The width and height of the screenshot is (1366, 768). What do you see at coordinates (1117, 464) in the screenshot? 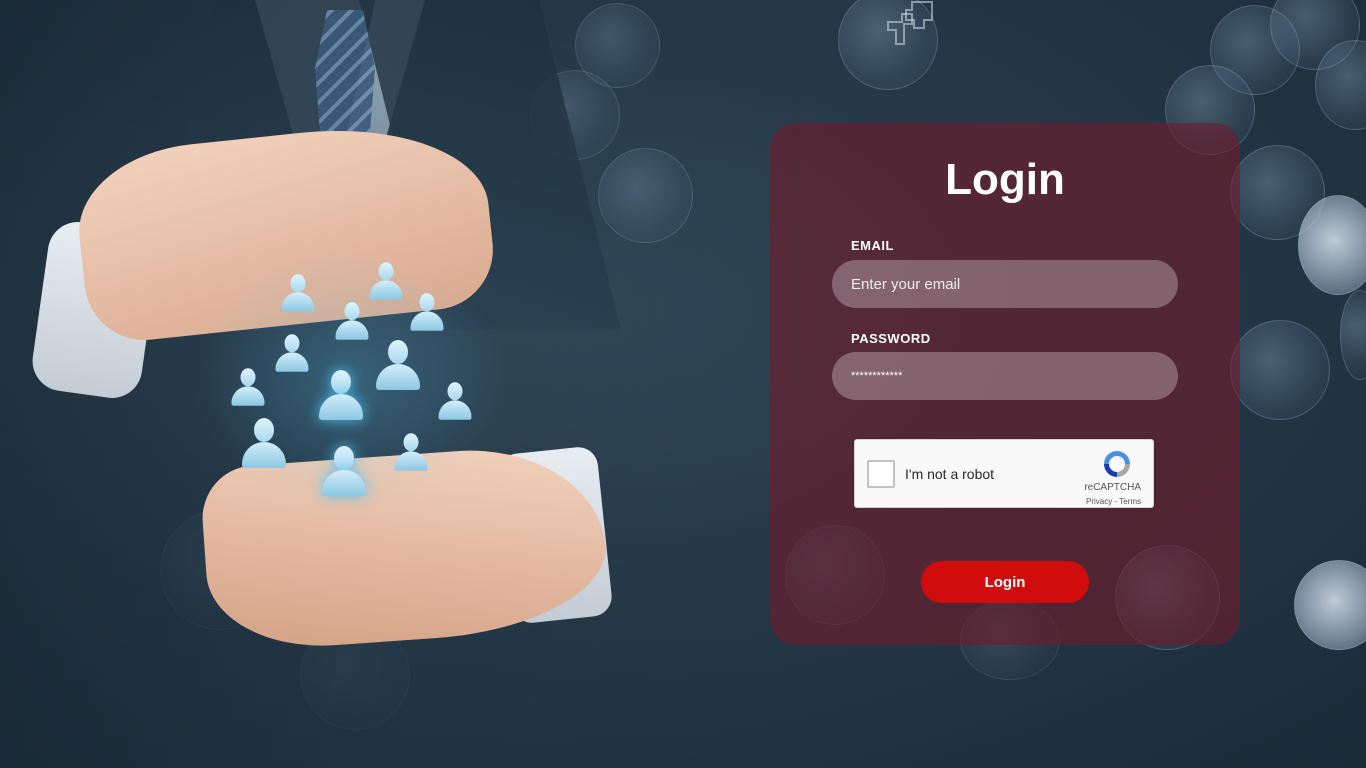
I see `recaptcha-icon` at bounding box center [1117, 464].